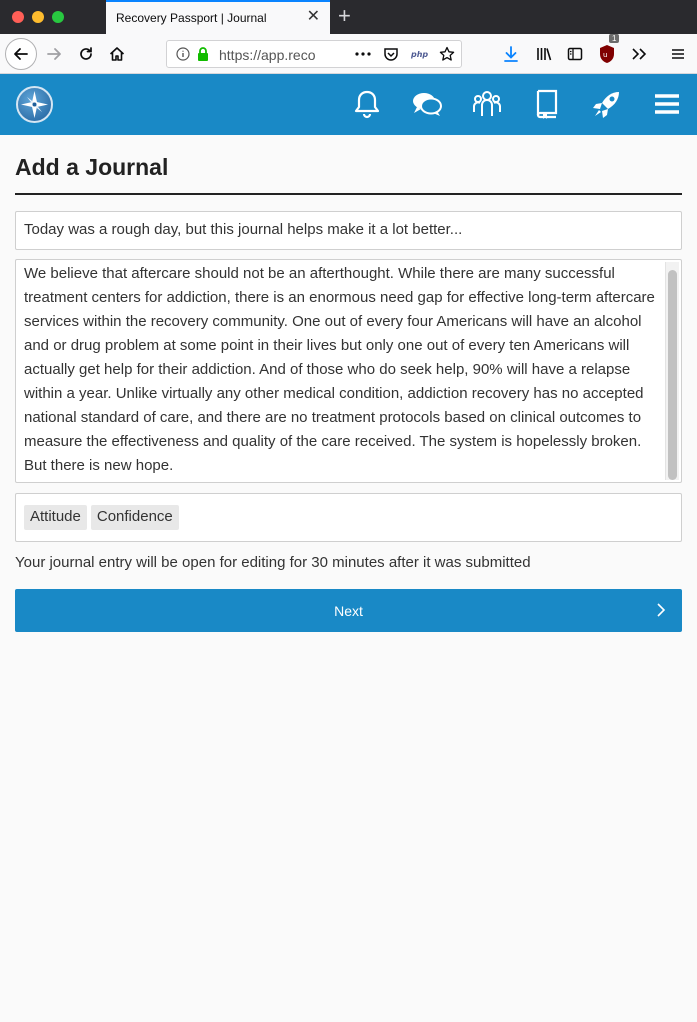 The width and height of the screenshot is (697, 1022). I want to click on download-icon, so click(511, 54).